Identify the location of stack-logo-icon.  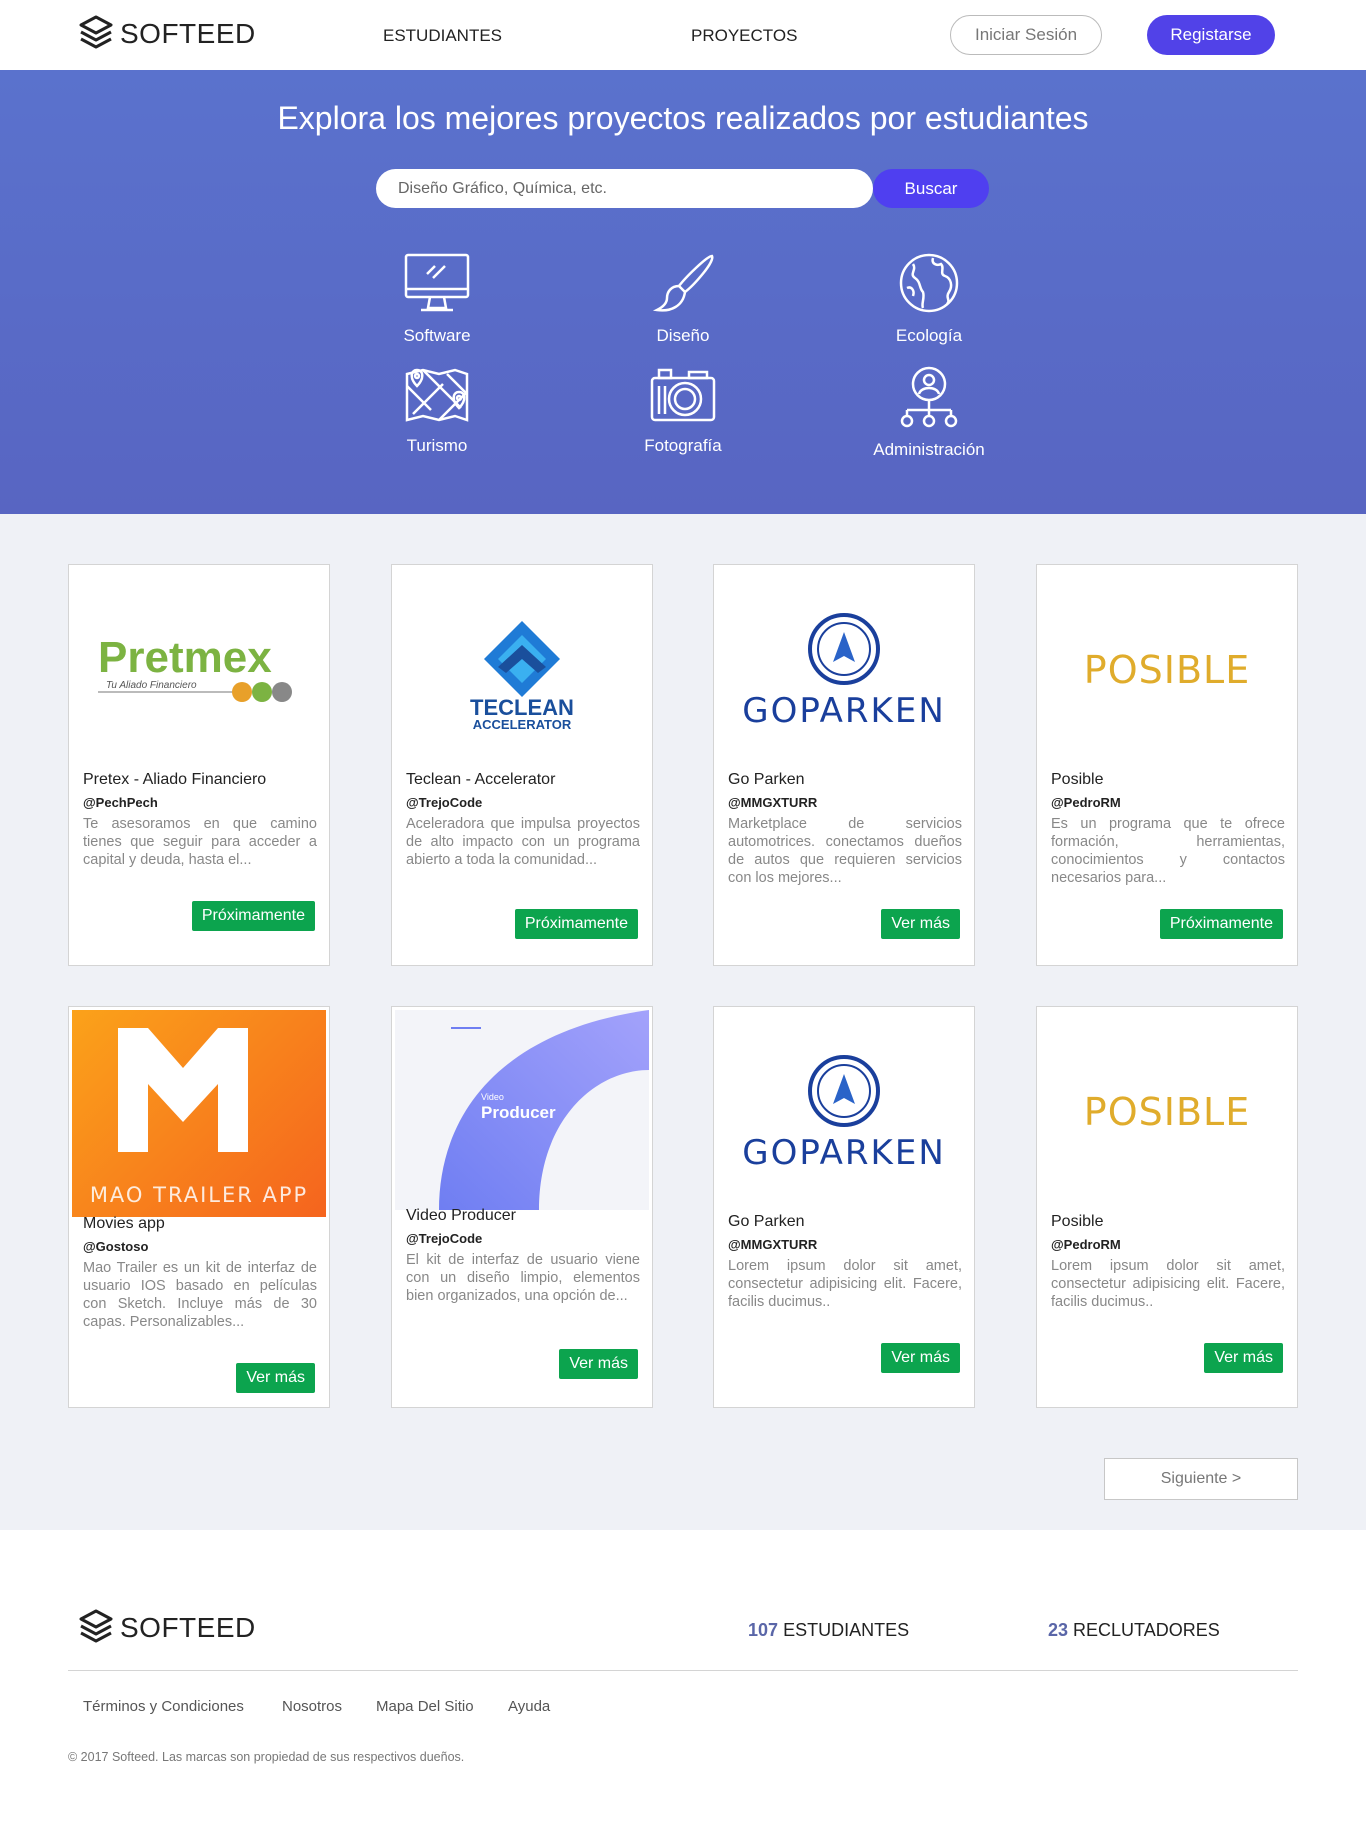
(96, 1626).